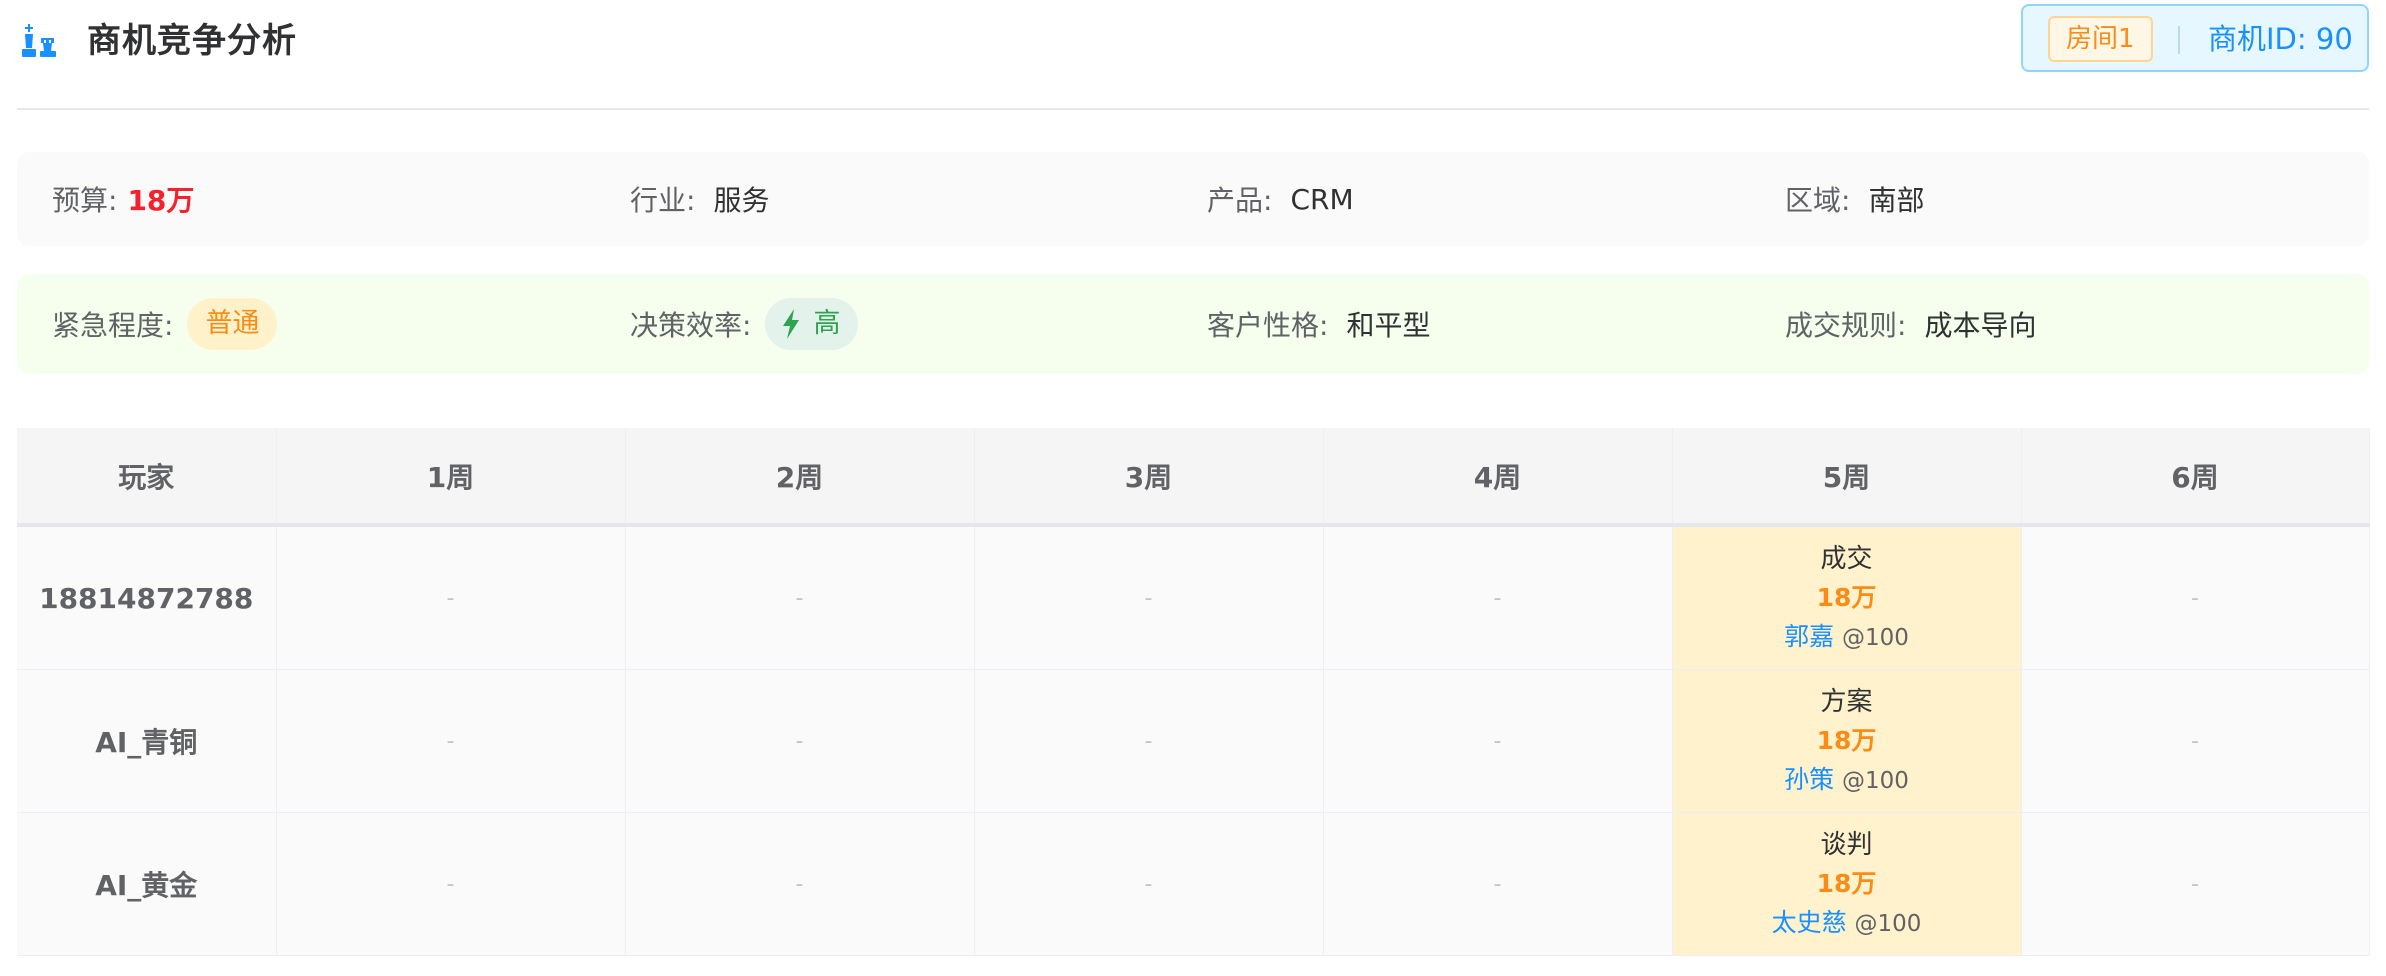 The height and width of the screenshot is (976, 2386). What do you see at coordinates (1818, 200) in the screenshot?
I see `region-label: 区域:` at bounding box center [1818, 200].